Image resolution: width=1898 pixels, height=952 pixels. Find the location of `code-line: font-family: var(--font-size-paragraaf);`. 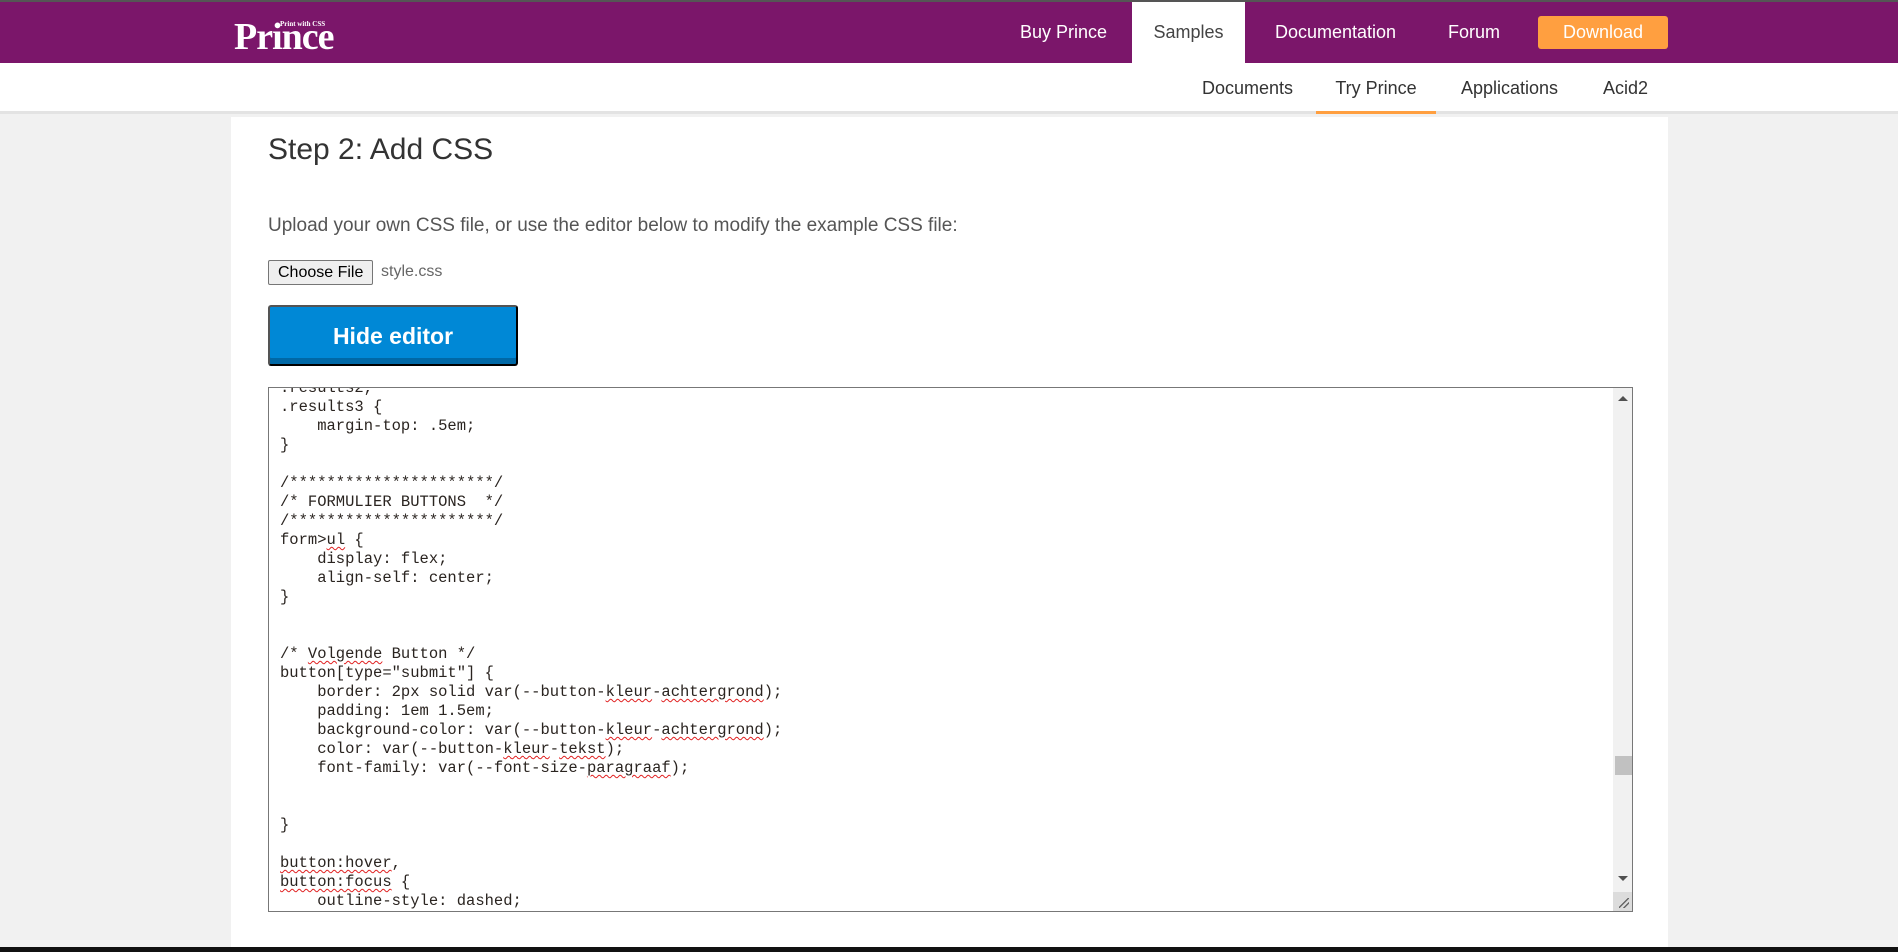

code-line: font-family: var(--font-size-paragraaf); is located at coordinates (485, 768).